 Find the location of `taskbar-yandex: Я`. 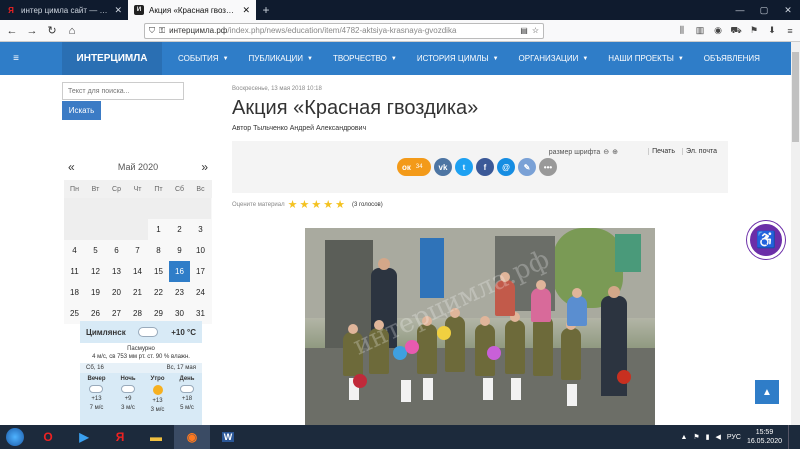

taskbar-yandex: Я is located at coordinates (120, 437).